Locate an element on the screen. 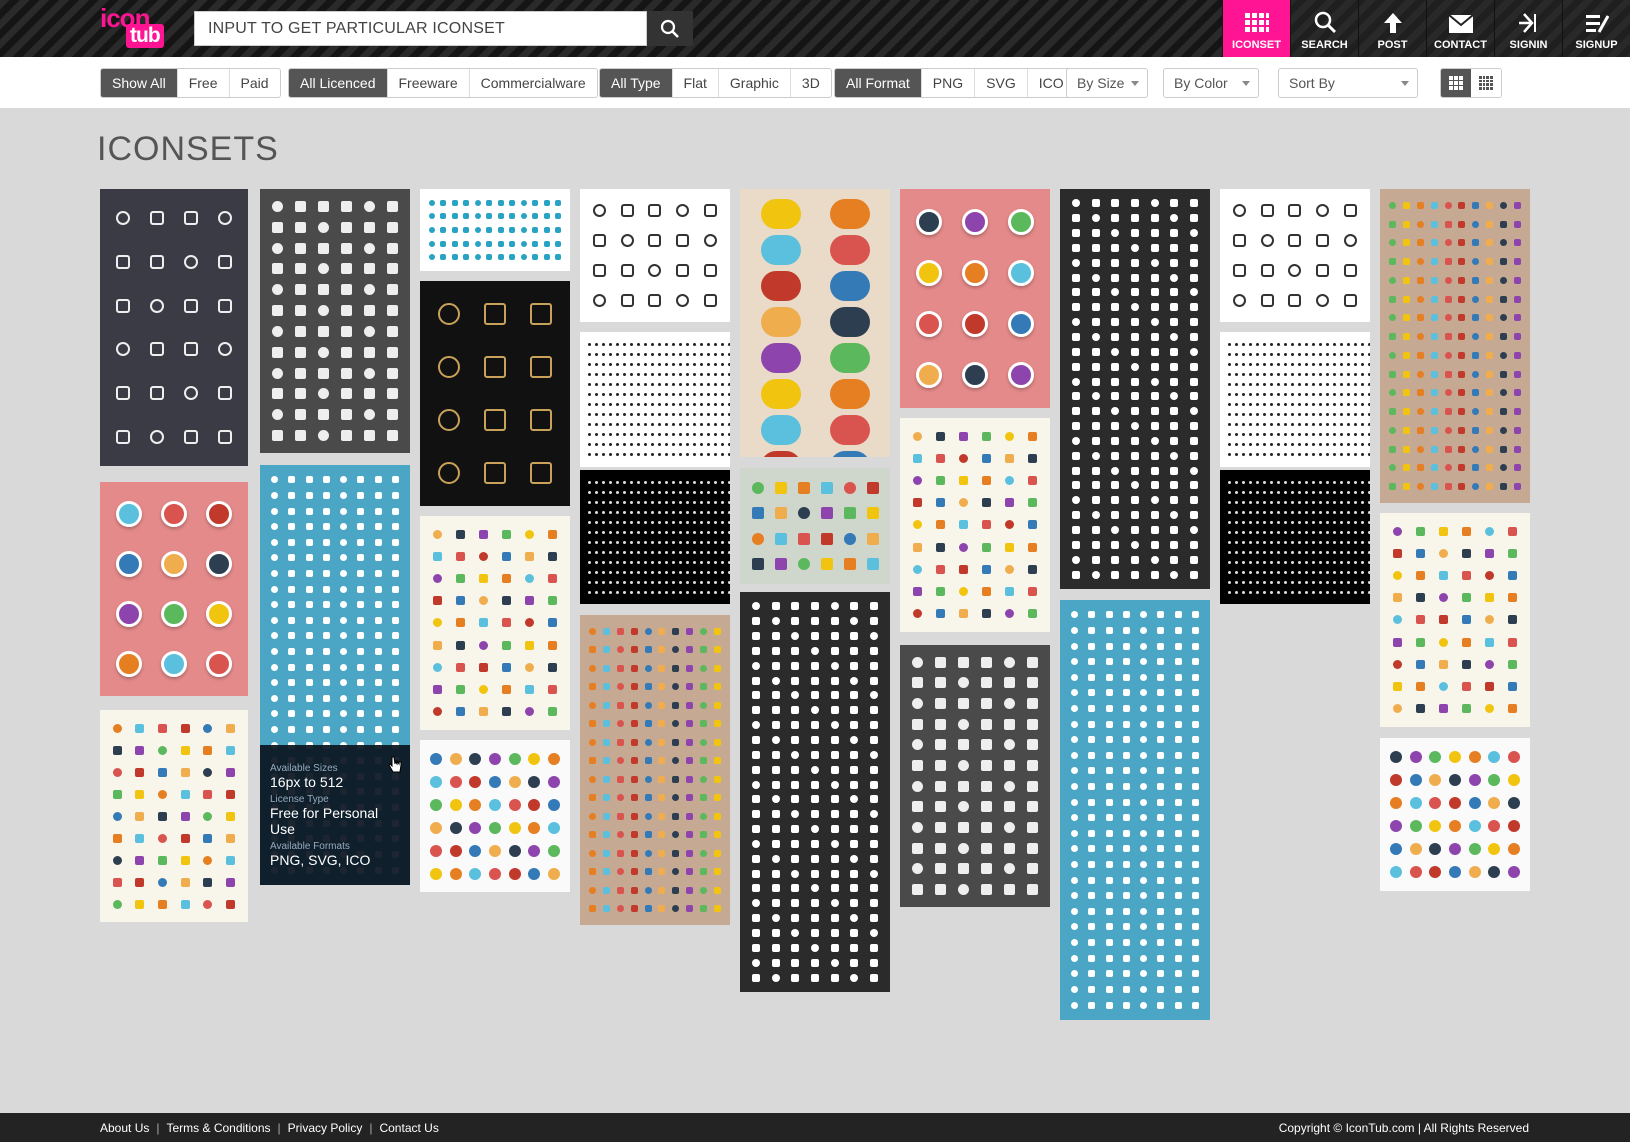 Image resolution: width=1630 pixels, height=1142 pixels. nav-search: SEARCH is located at coordinates (1324, 28).